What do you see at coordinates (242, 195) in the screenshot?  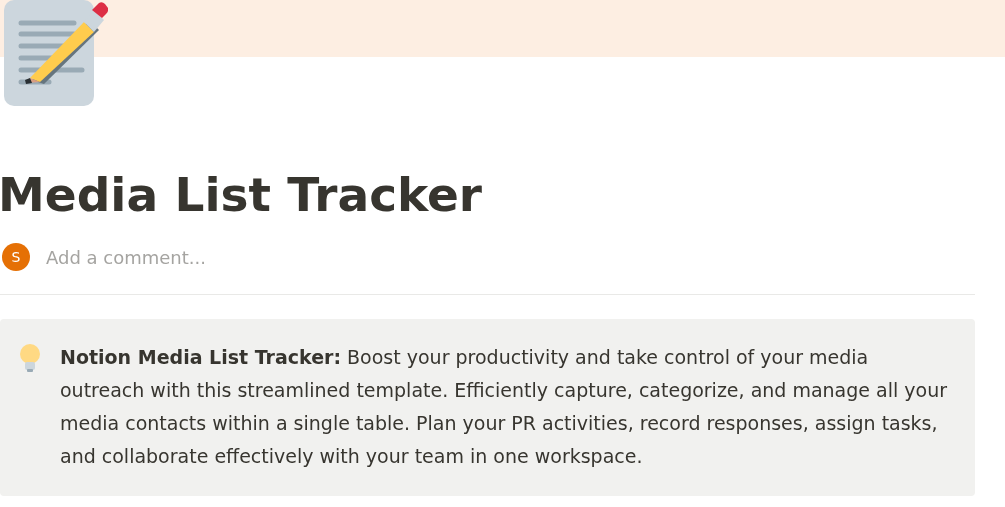 I see `page-title: Media List Tracker` at bounding box center [242, 195].